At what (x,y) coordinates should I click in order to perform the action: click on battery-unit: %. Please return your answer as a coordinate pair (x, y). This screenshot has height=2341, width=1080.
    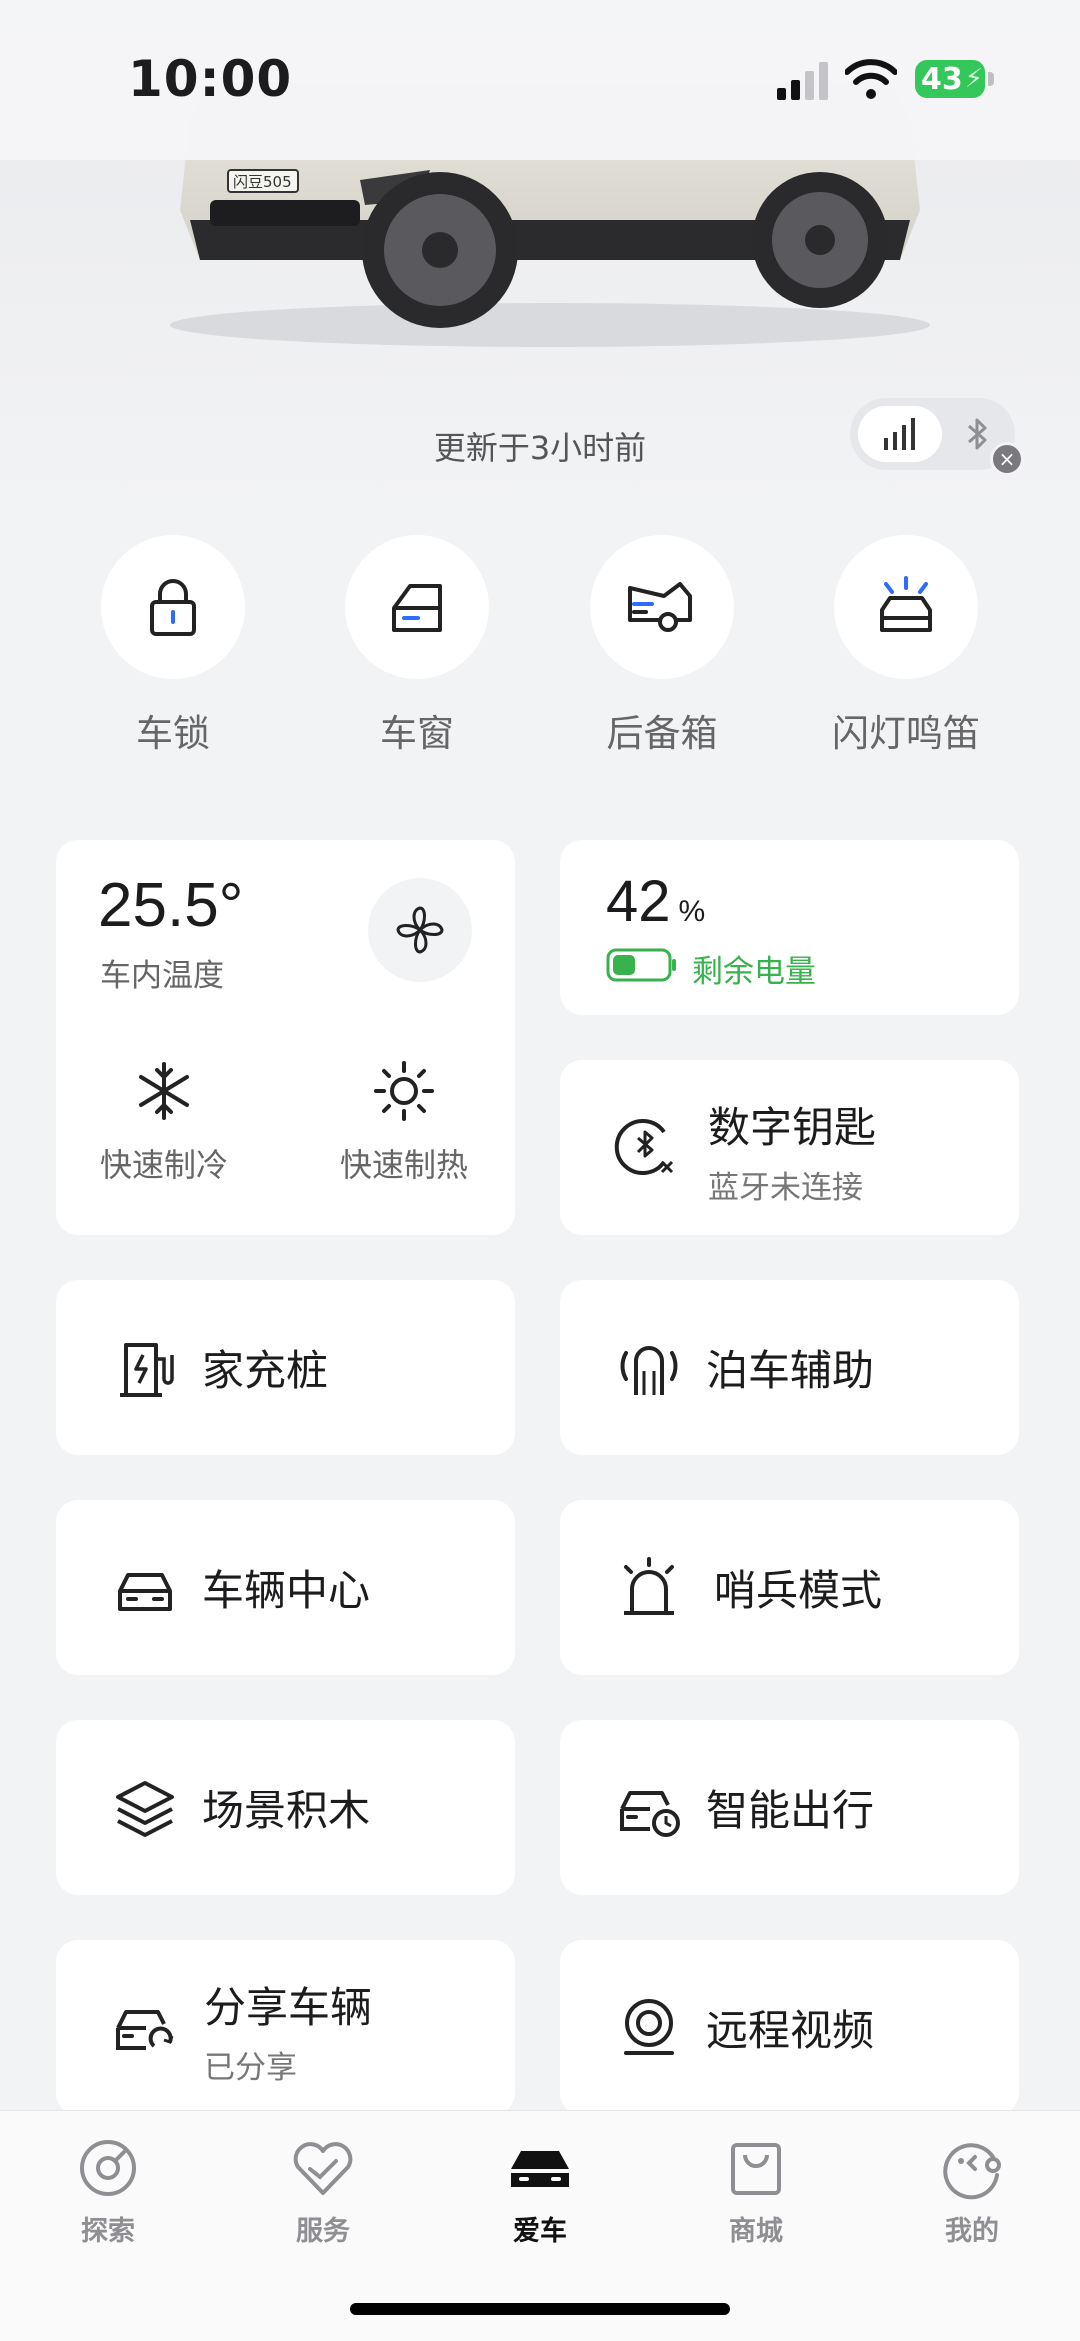
    Looking at the image, I should click on (692, 911).